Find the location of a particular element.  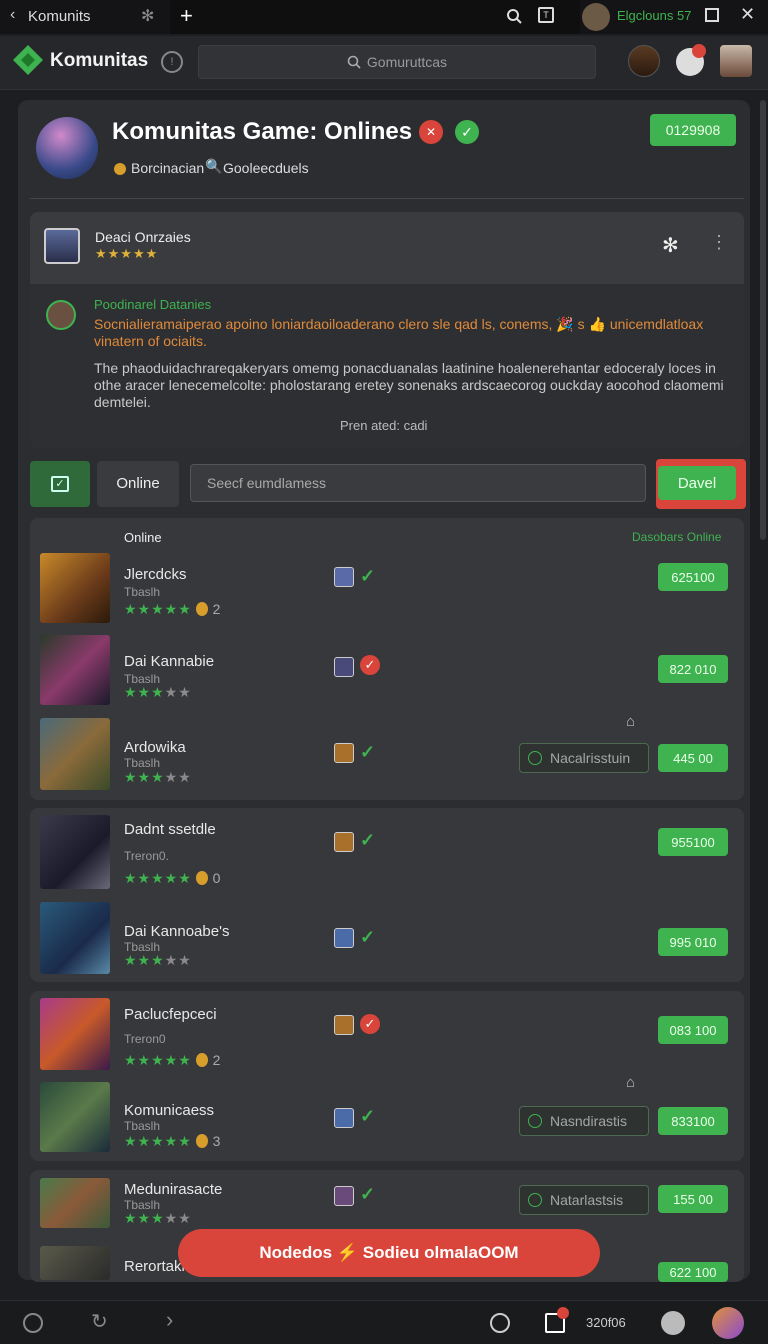

header-action-button: 0129908 is located at coordinates (693, 130).